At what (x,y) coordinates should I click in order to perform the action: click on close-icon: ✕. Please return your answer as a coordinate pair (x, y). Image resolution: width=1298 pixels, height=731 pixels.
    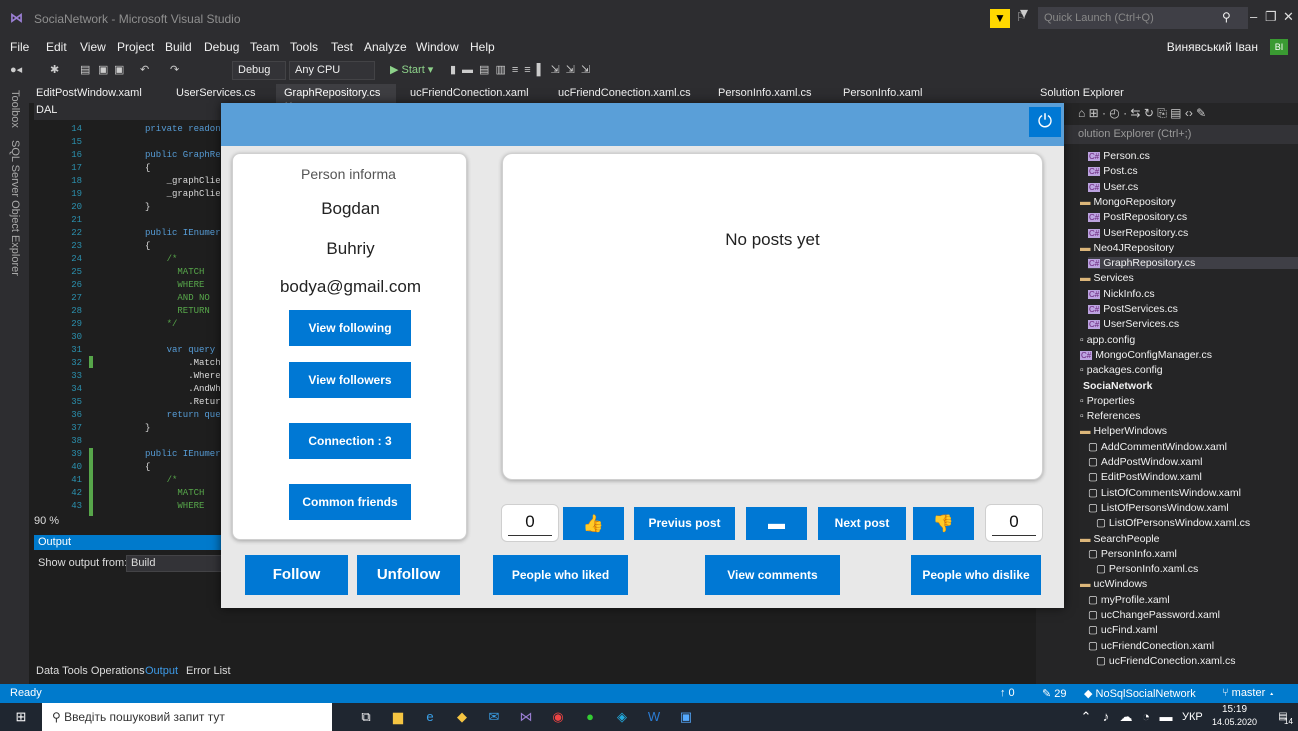
    Looking at the image, I should click on (1288, 17).